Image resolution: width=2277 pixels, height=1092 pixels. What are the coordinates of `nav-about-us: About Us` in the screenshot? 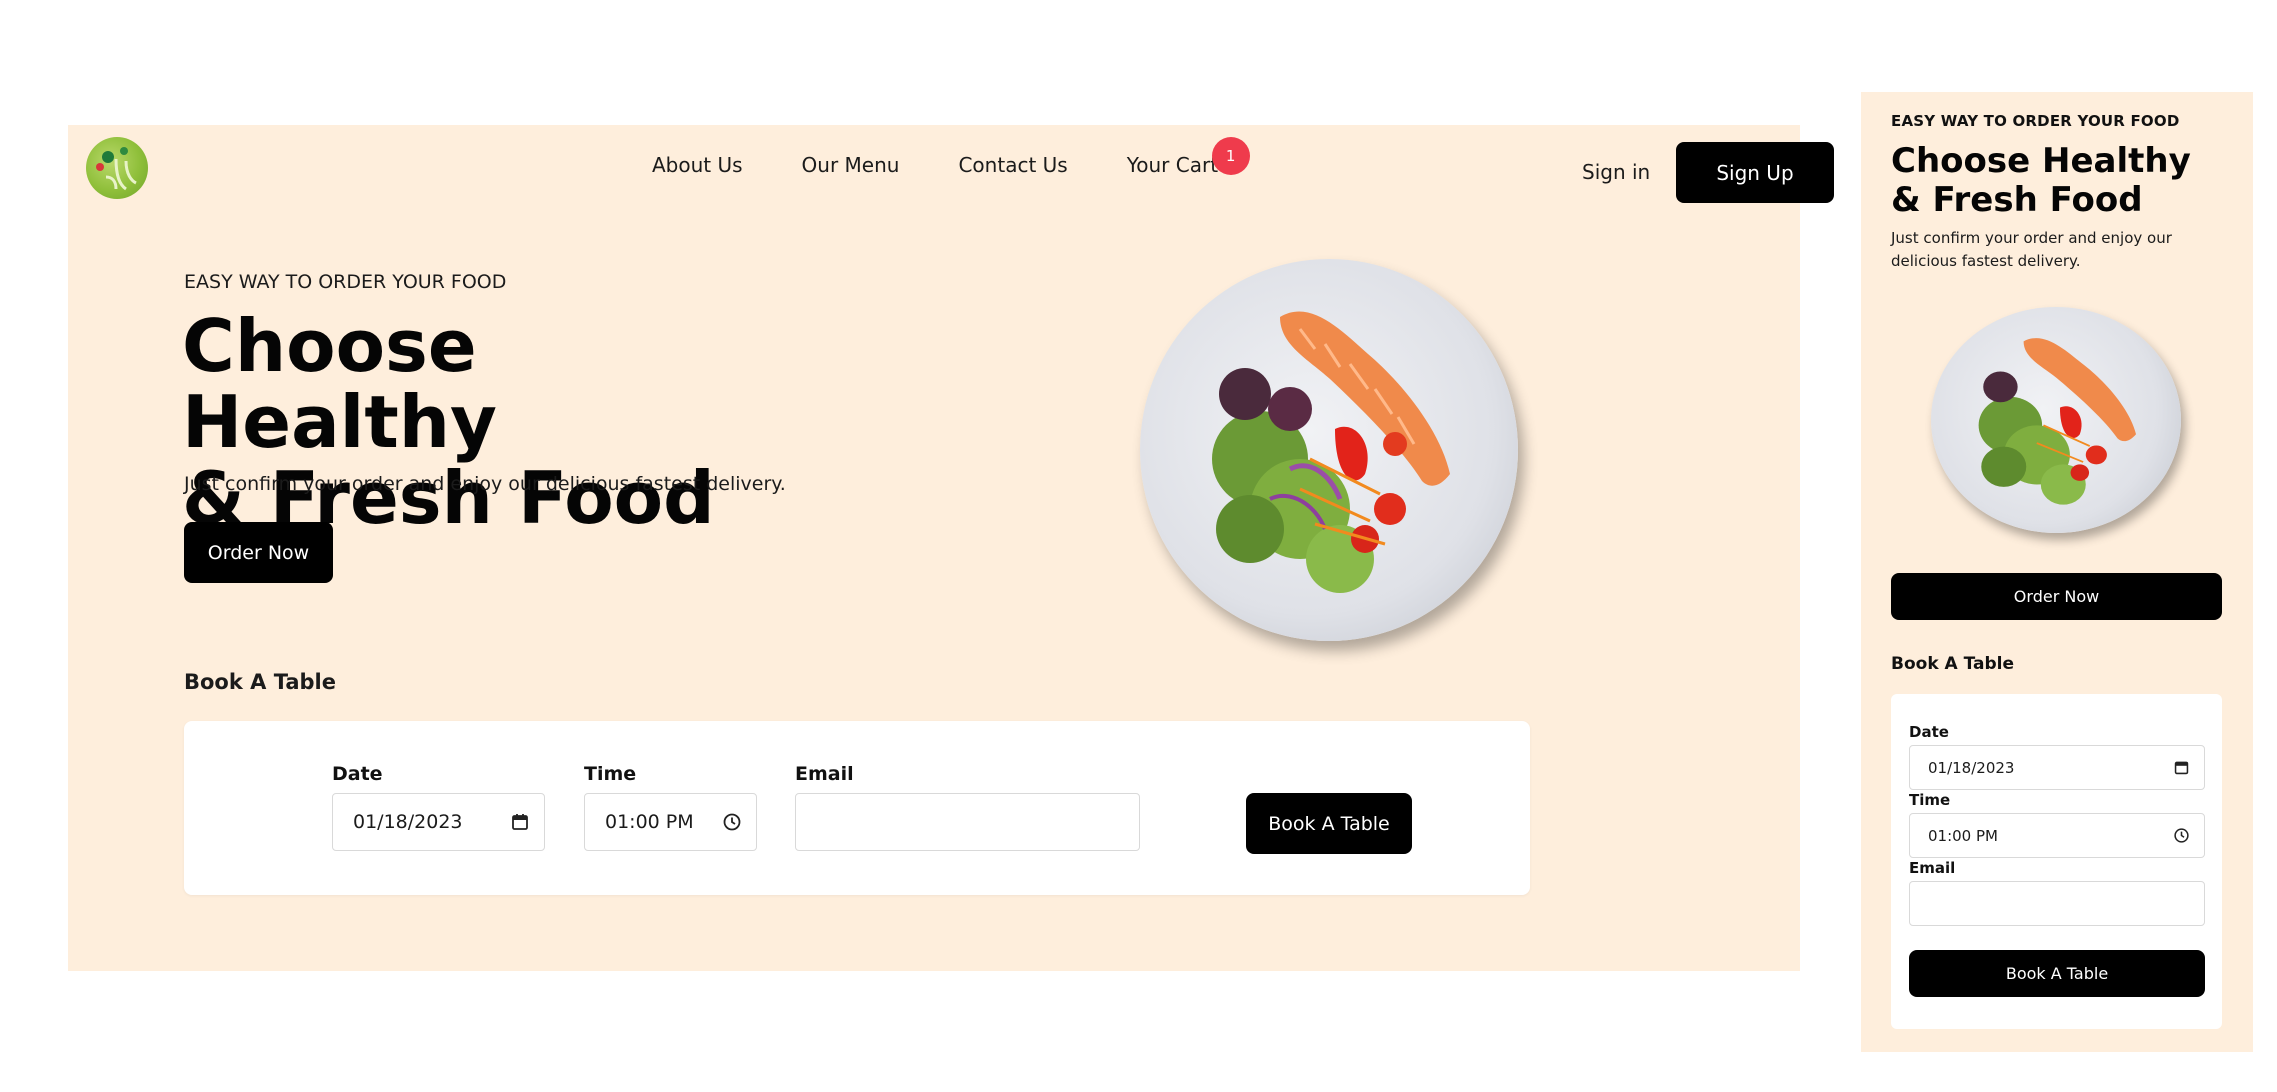 It's located at (697, 165).